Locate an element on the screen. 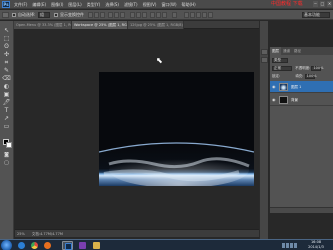 Image resolution: width=333 pixels, height=250 pixels. brush-tool-icon: ✎ is located at coordinates (6, 70).